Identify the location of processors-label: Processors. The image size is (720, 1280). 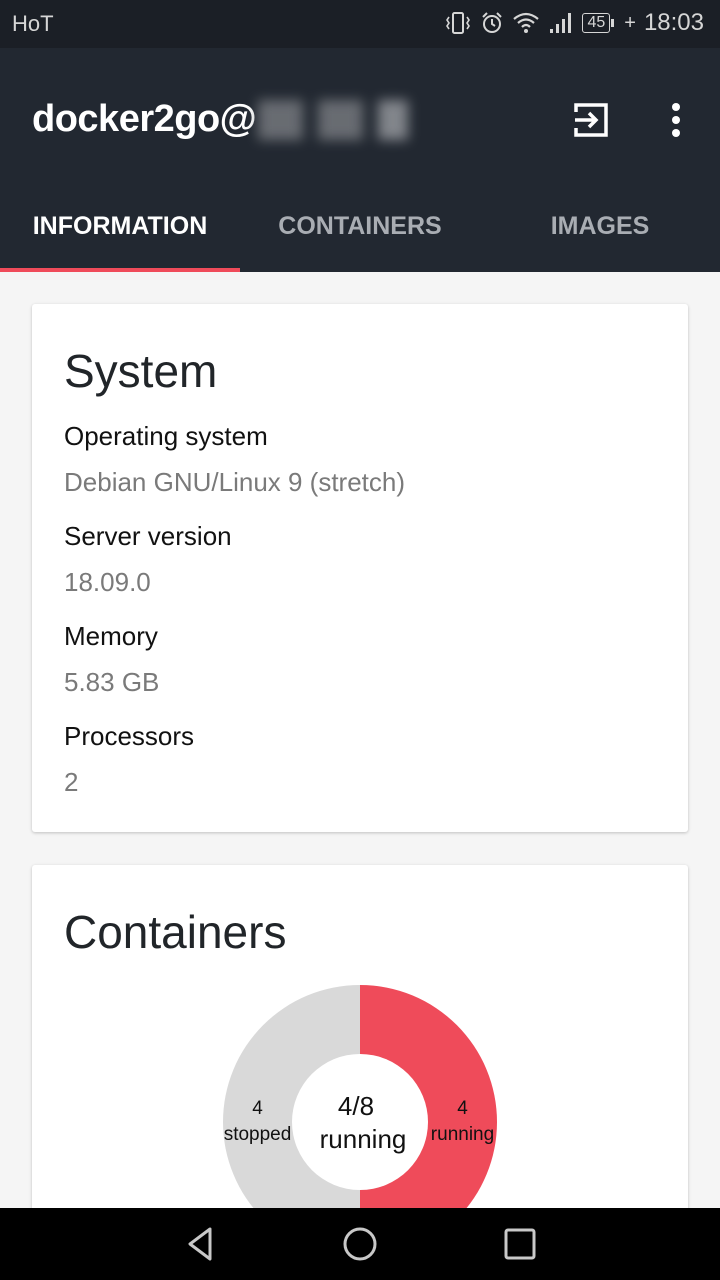
(129, 736).